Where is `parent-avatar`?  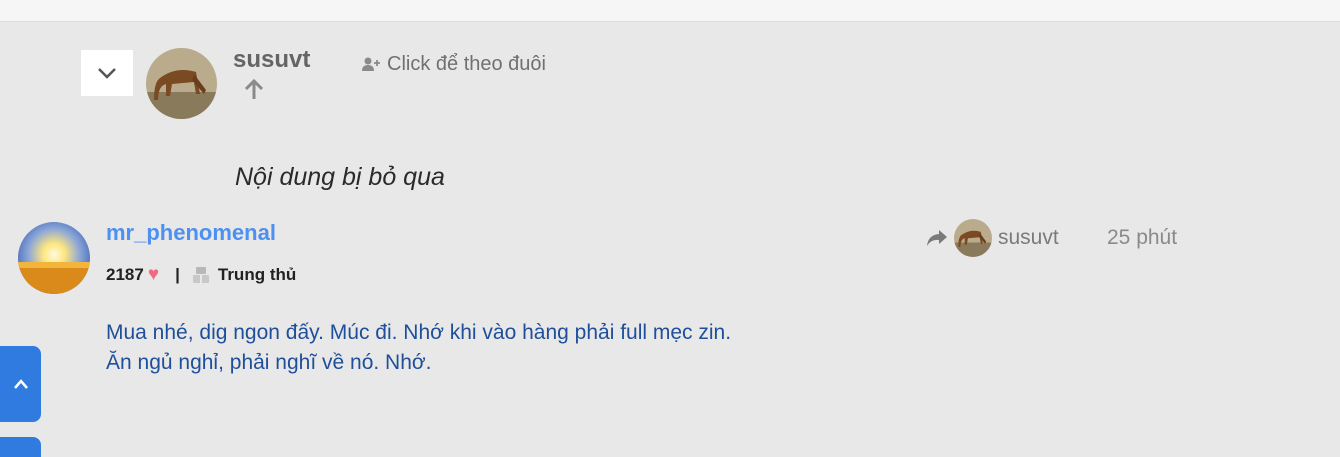 parent-avatar is located at coordinates (181, 83).